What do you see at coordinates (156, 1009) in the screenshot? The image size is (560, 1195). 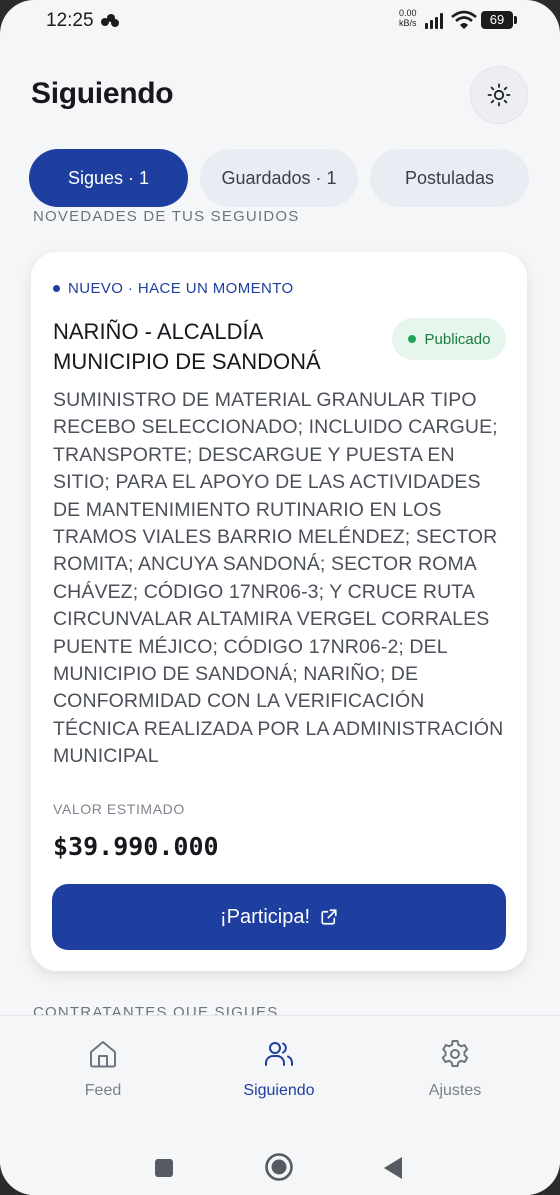 I see `section-contractors-label: CONTRATANTES QUE SIGUES` at bounding box center [156, 1009].